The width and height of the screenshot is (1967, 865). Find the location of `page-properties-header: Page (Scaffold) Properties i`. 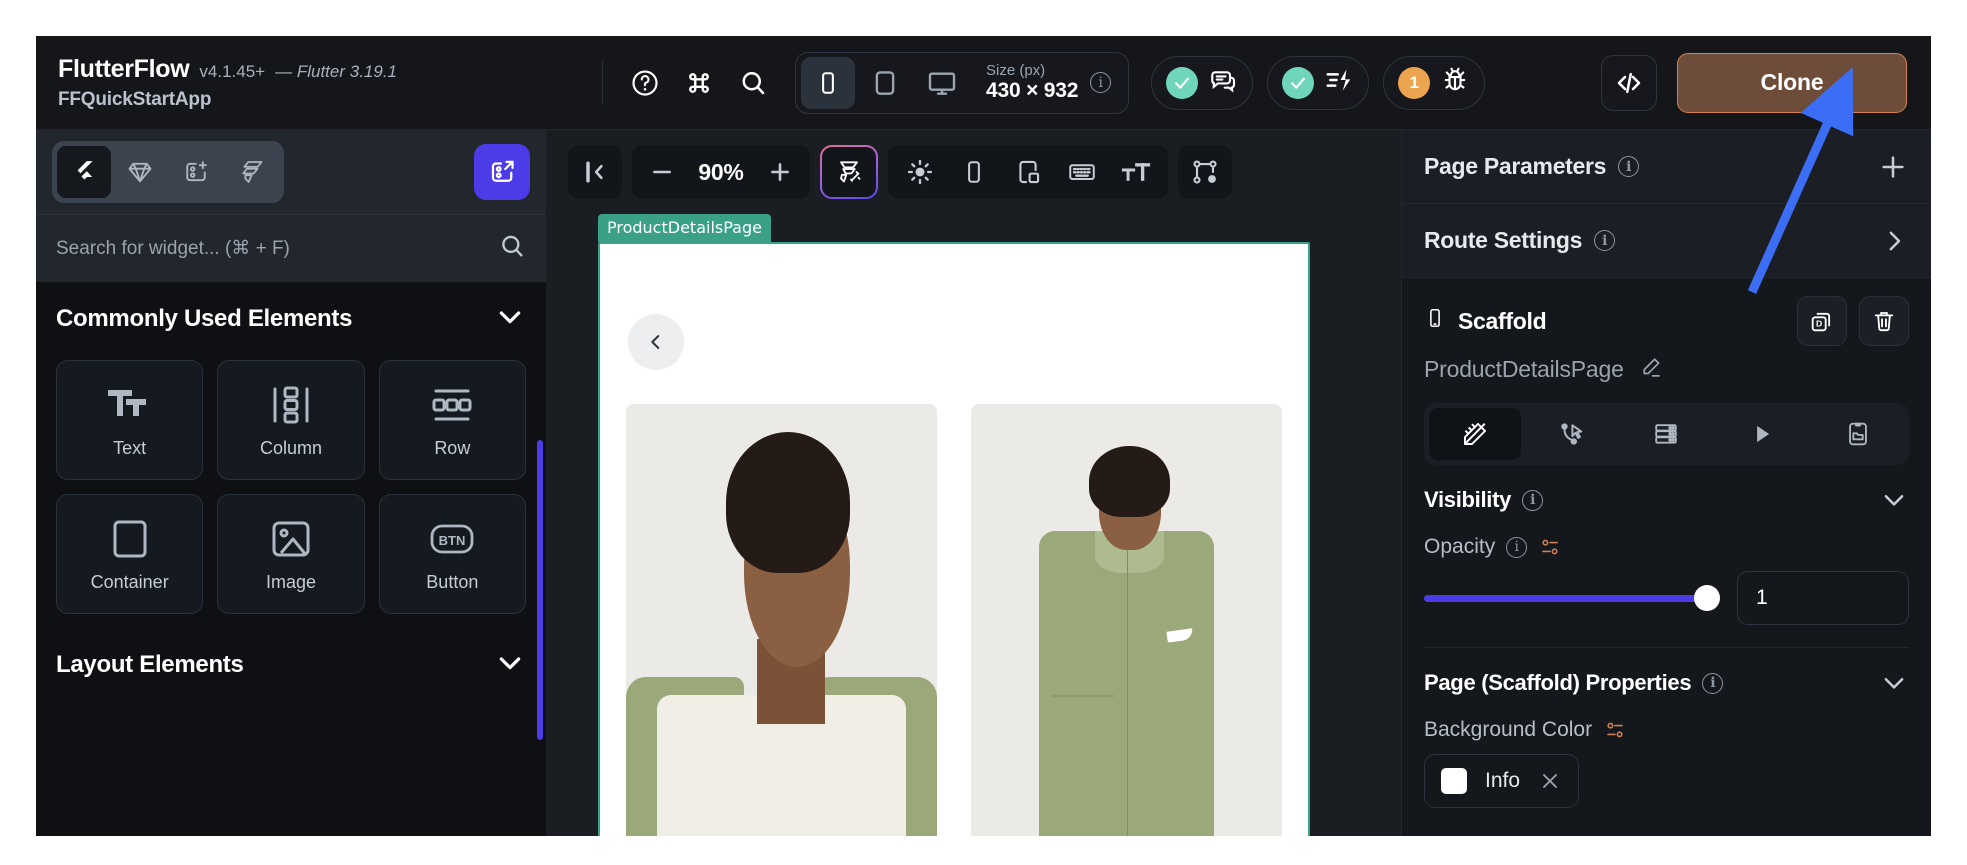

page-properties-header: Page (Scaffold) Properties i is located at coordinates (1666, 683).